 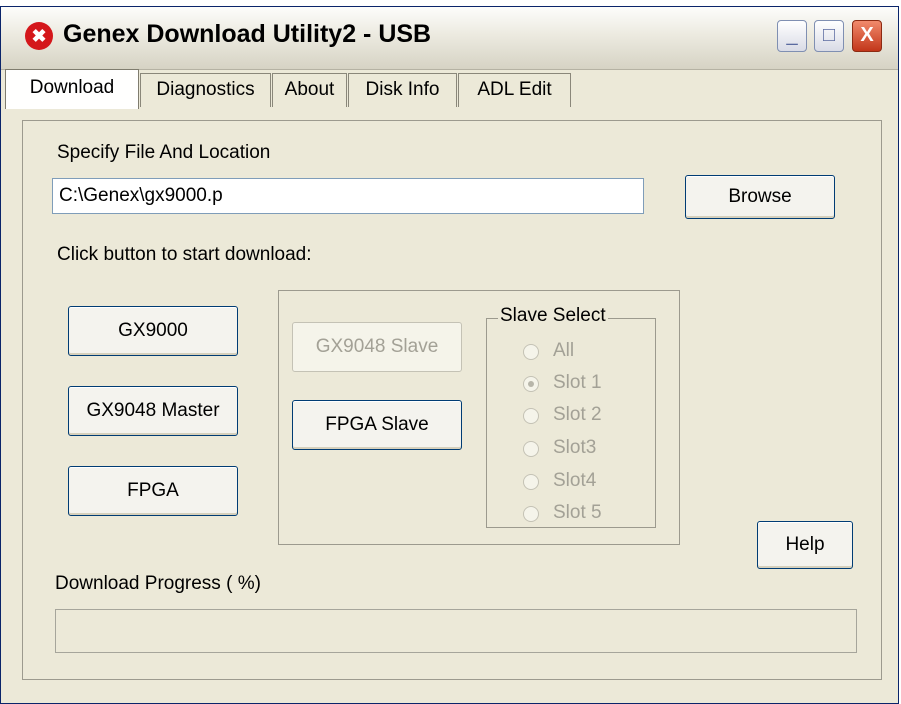 What do you see at coordinates (577, 382) in the screenshot?
I see `radio-slot-1-label: Slot 1` at bounding box center [577, 382].